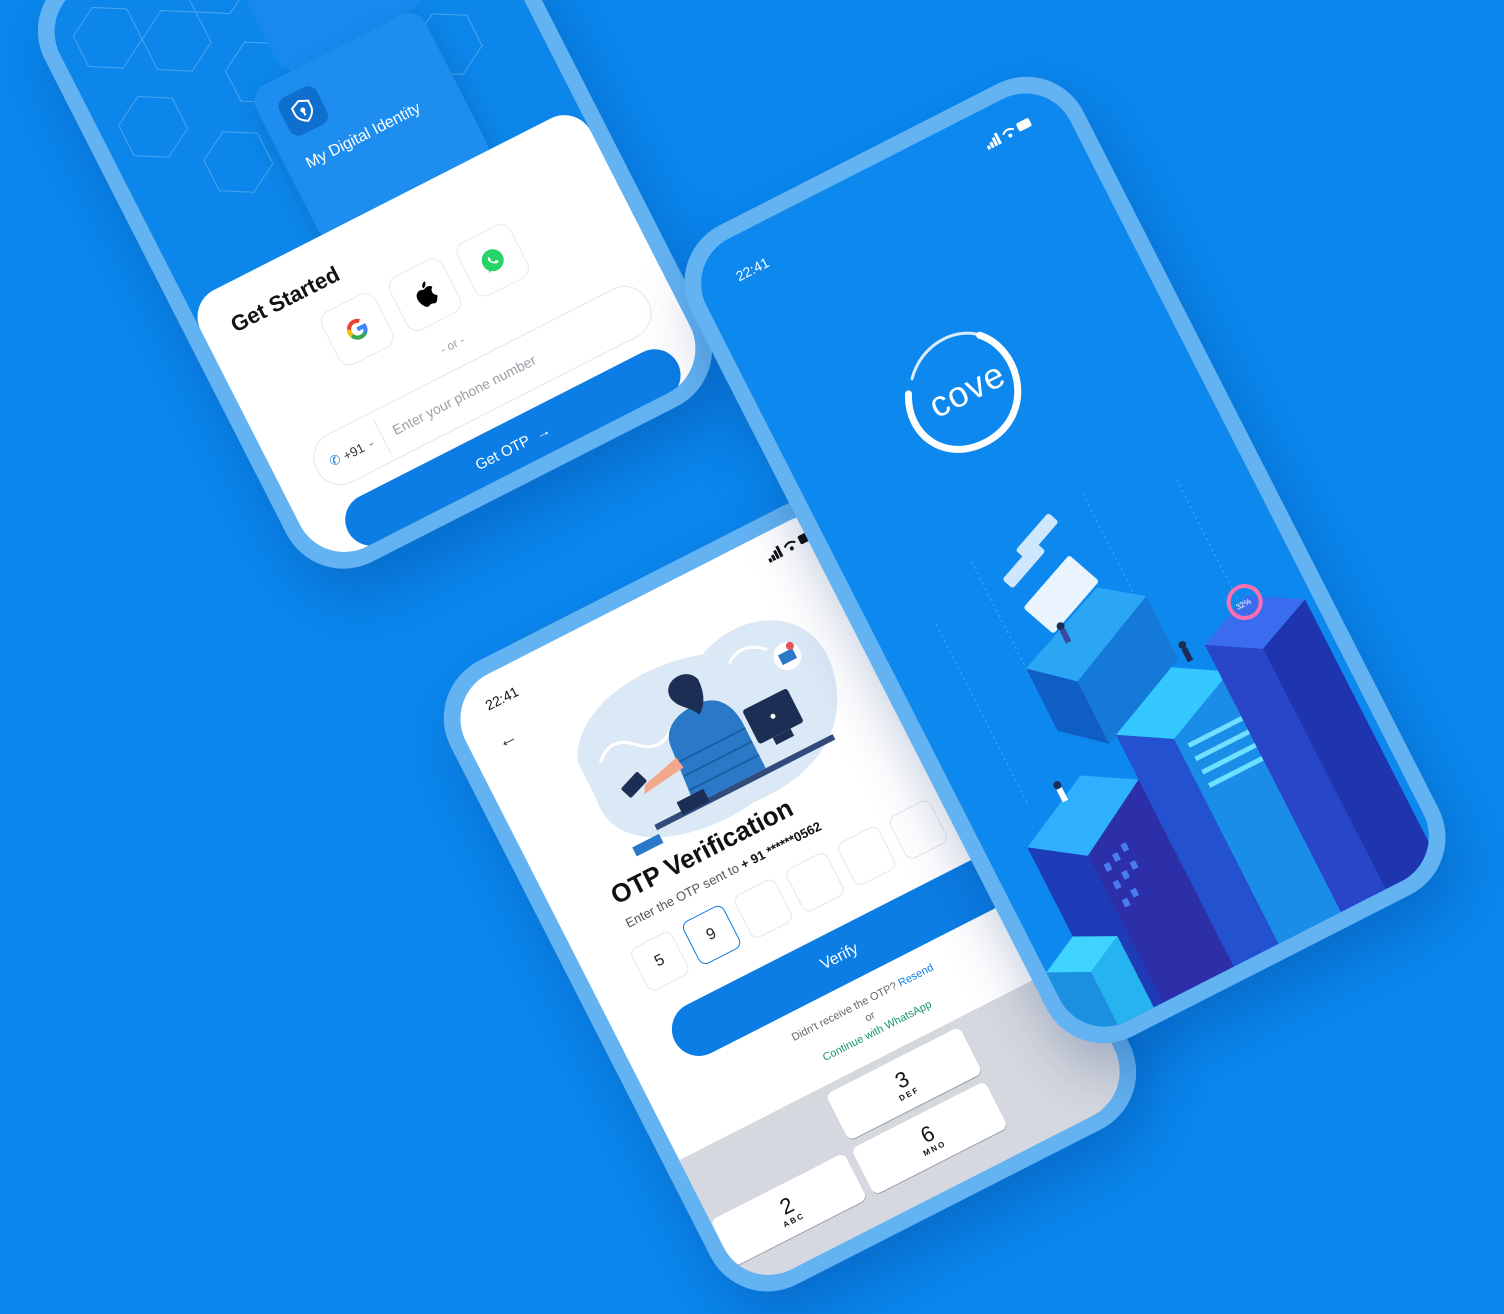 The height and width of the screenshot is (1314, 1504). I want to click on whatsapp-login-button, so click(493, 260).